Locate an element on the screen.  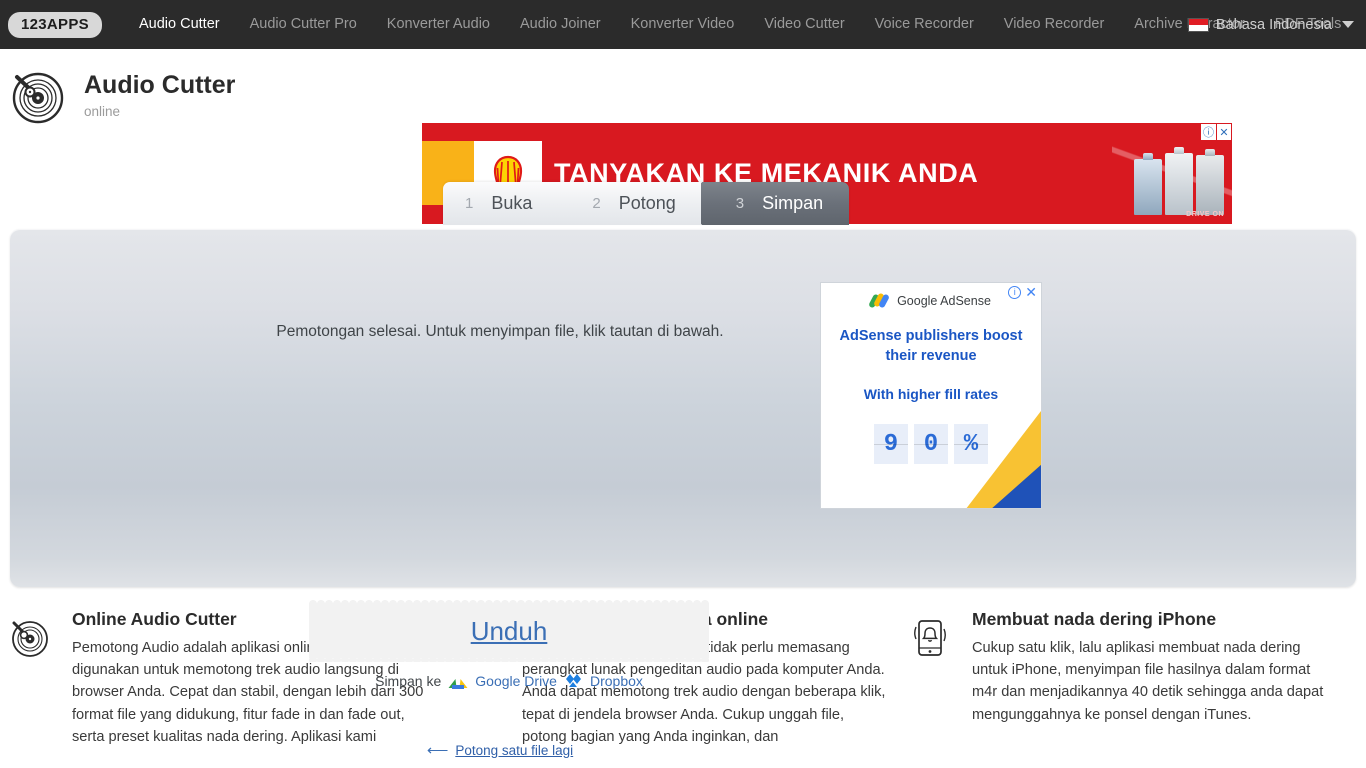
download-link-label: Unduh is located at coordinates (509, 631).